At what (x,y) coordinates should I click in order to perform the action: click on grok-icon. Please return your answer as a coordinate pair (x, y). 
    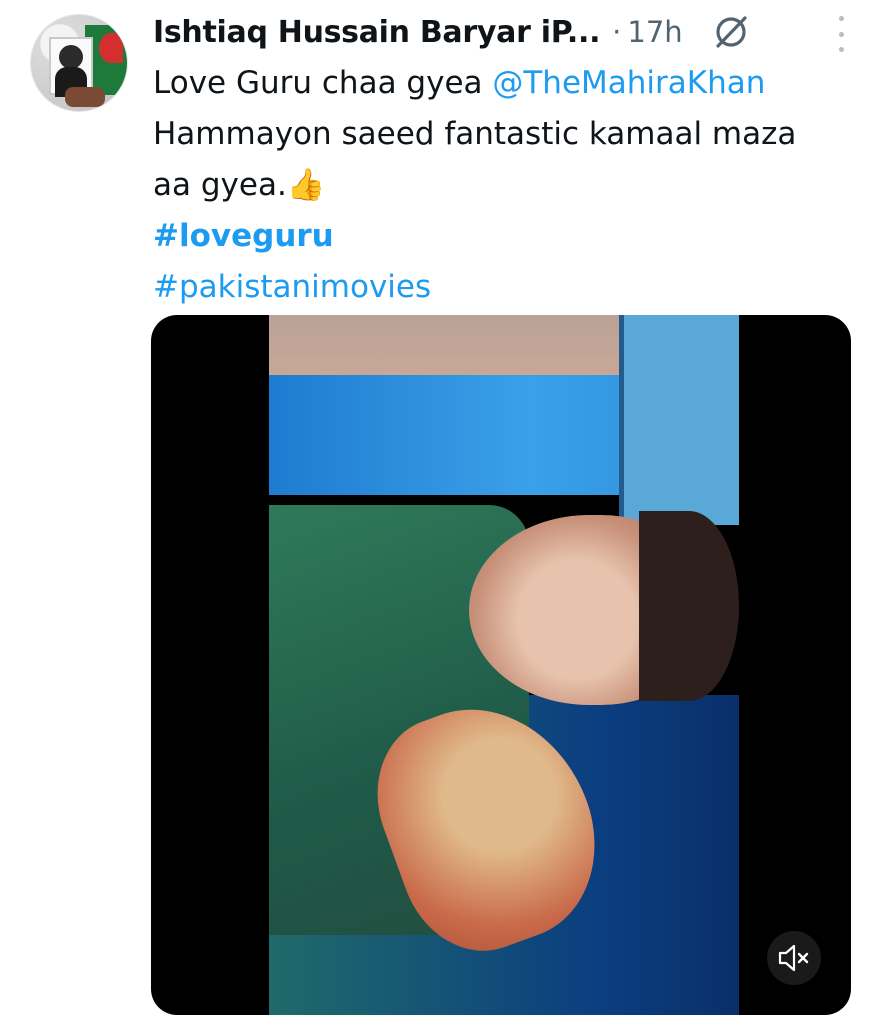
    Looking at the image, I should click on (731, 32).